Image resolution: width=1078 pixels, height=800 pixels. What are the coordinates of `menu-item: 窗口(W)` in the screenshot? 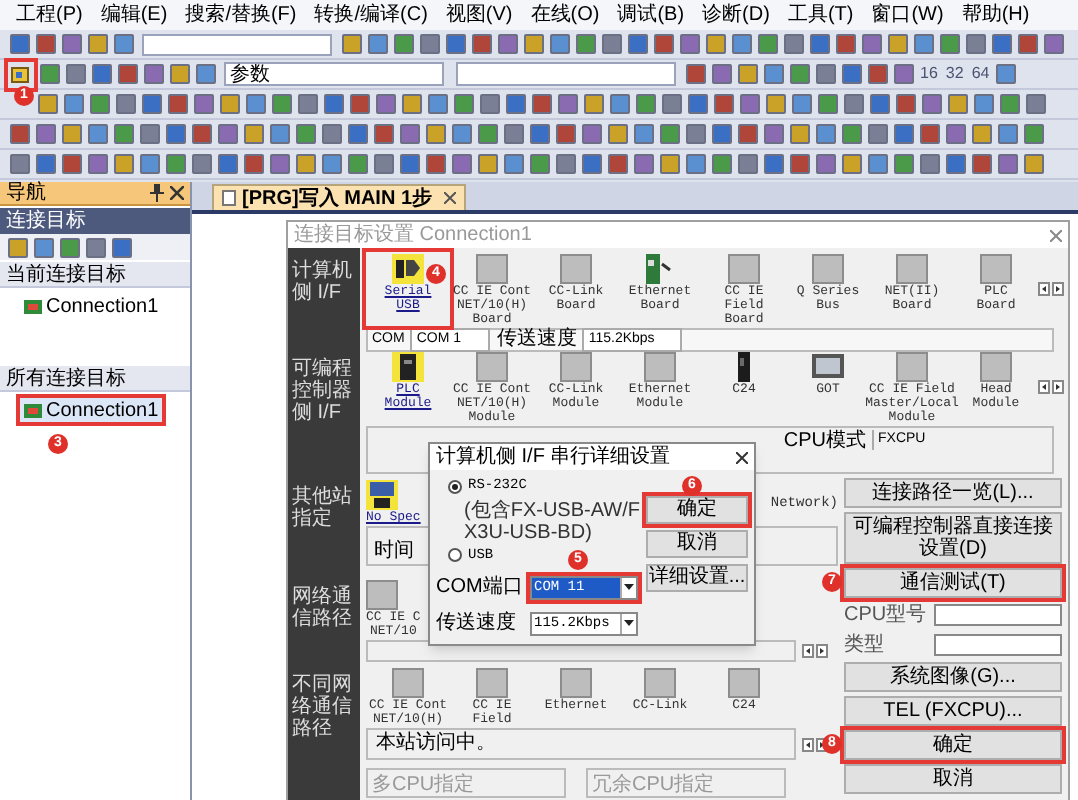 It's located at (907, 15).